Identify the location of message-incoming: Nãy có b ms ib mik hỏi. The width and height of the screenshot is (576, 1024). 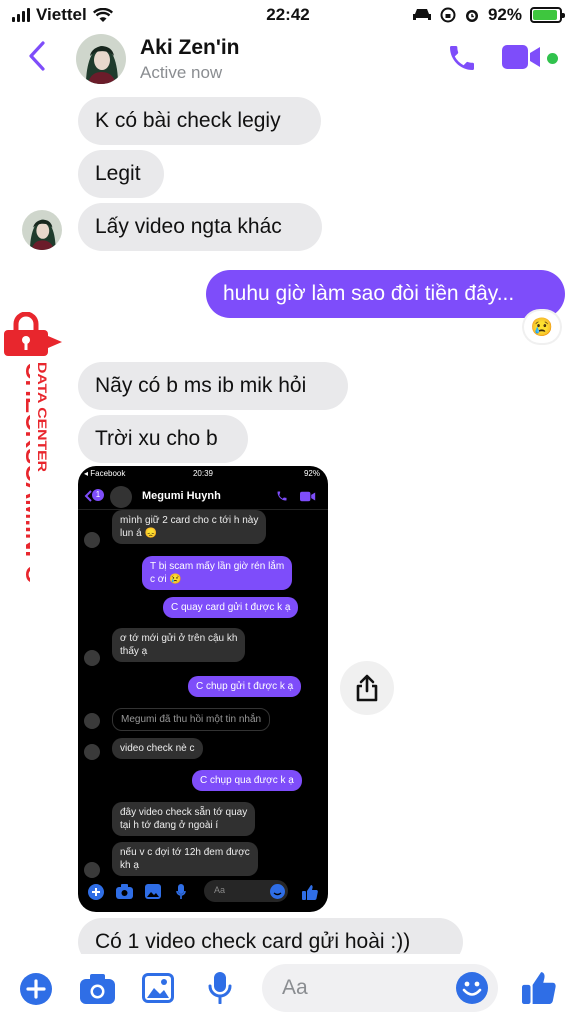
(213, 386).